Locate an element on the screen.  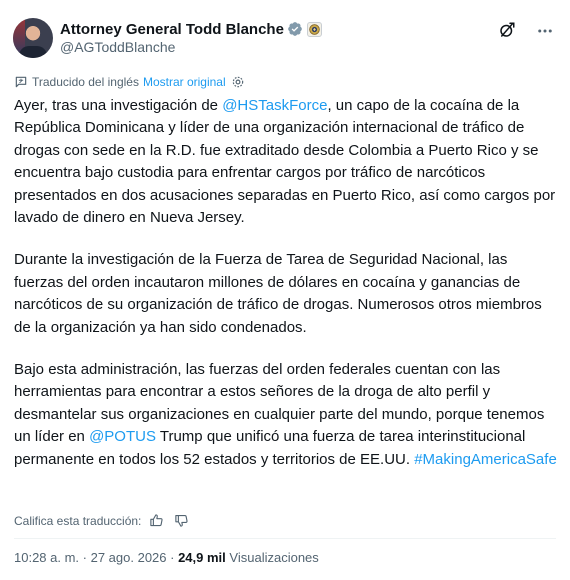
views-label: Visualizaciones is located at coordinates (274, 557).